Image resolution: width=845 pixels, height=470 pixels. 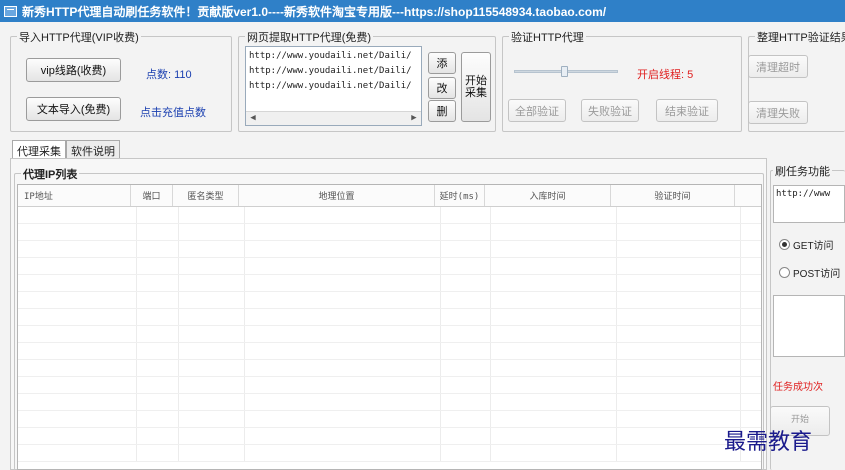 I want to click on col-port: 端口, so click(x=152, y=195).